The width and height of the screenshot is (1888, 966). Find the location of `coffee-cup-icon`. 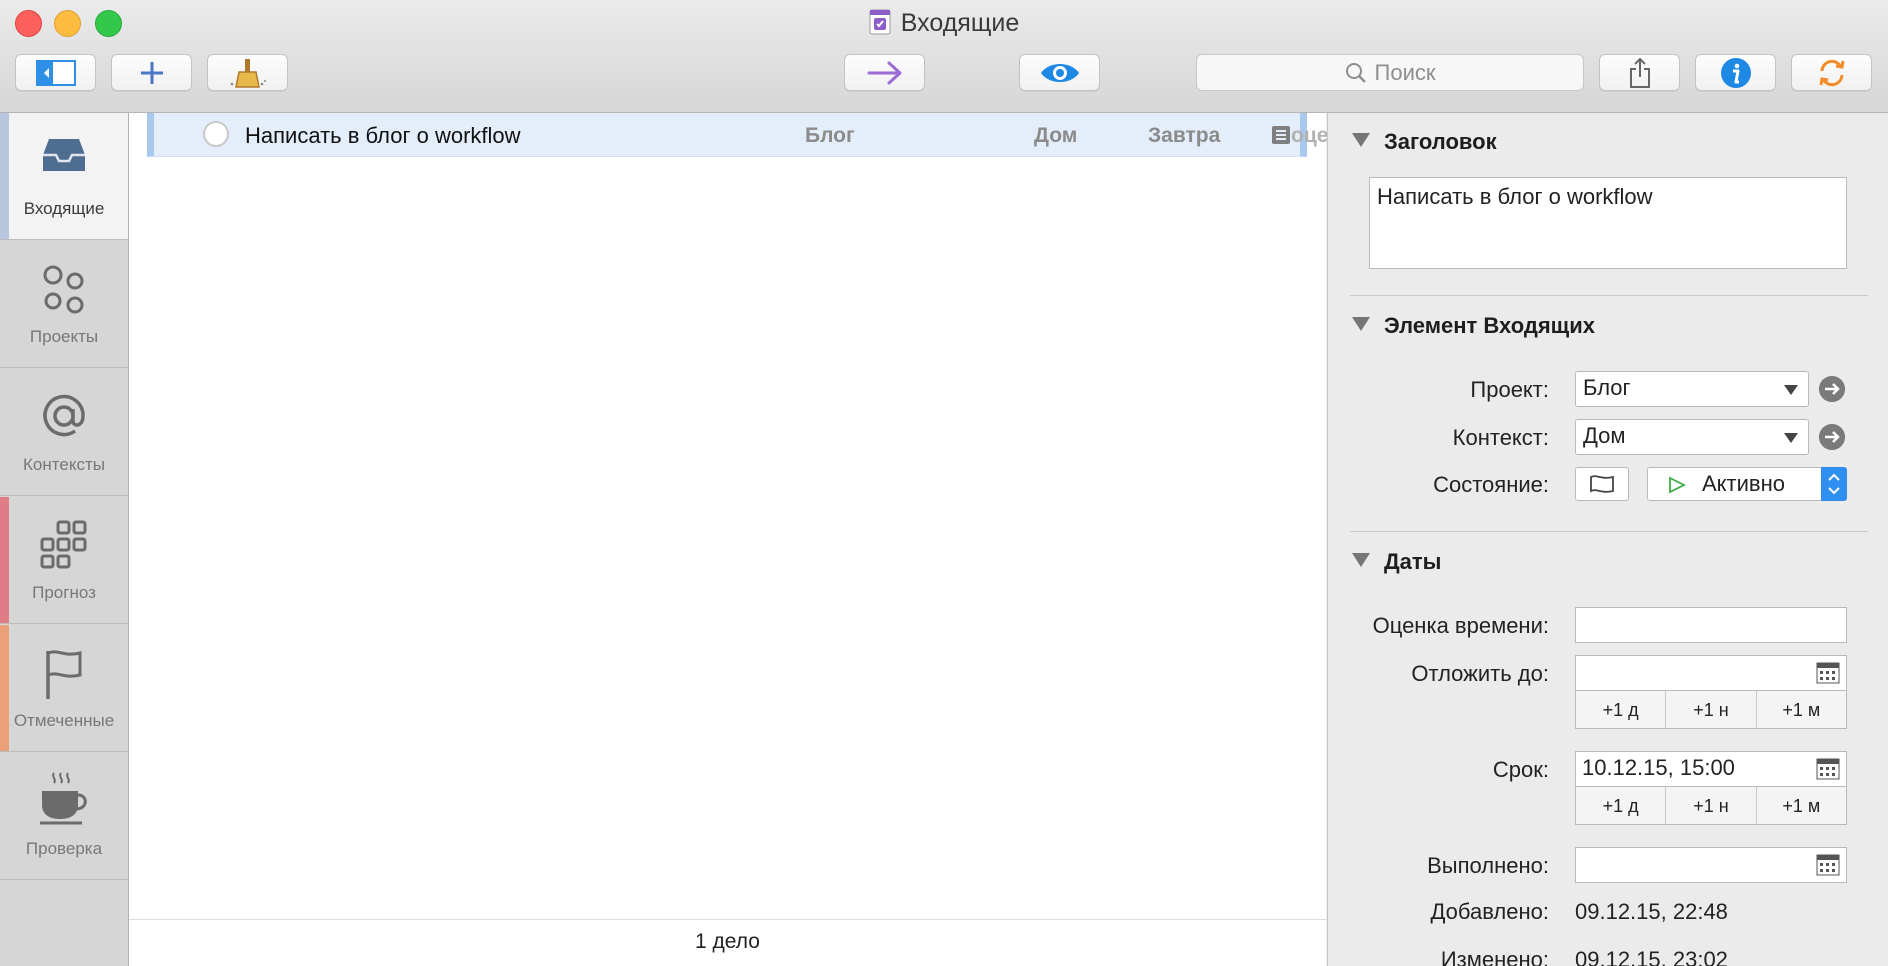

coffee-cup-icon is located at coordinates (63, 798).